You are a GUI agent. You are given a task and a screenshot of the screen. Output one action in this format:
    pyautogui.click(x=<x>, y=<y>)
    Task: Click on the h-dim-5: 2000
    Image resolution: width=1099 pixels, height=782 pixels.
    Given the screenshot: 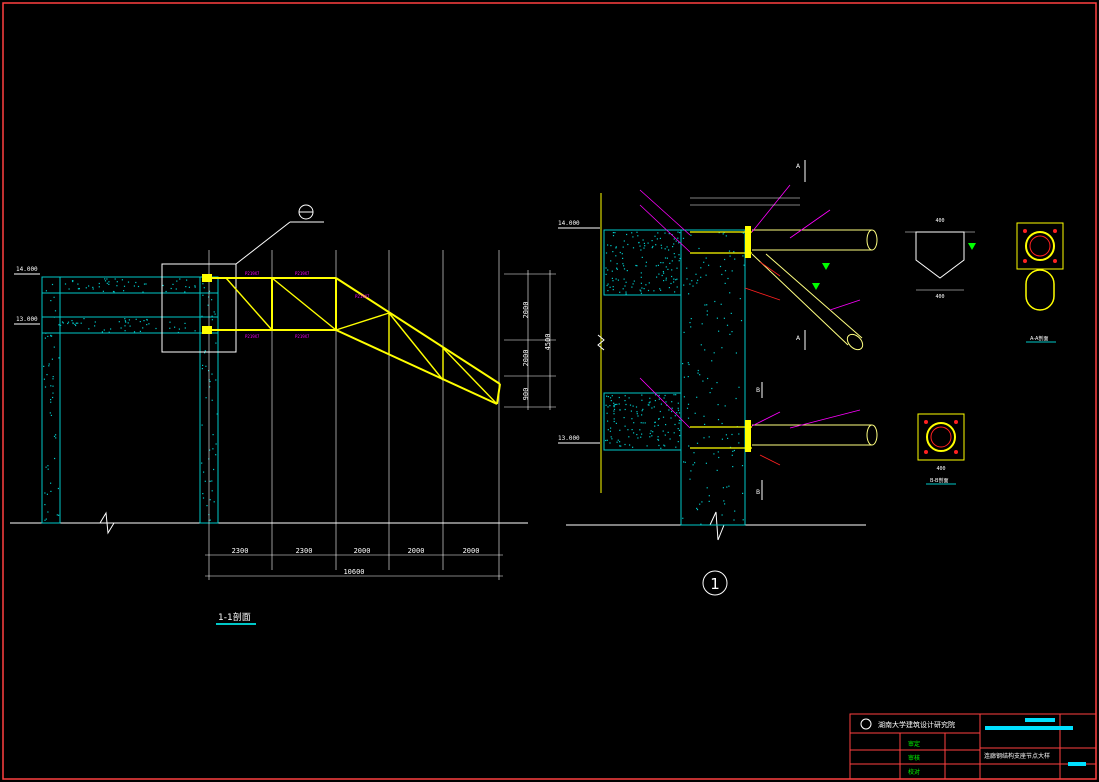 What is the action you would take?
    pyautogui.click(x=471, y=551)
    